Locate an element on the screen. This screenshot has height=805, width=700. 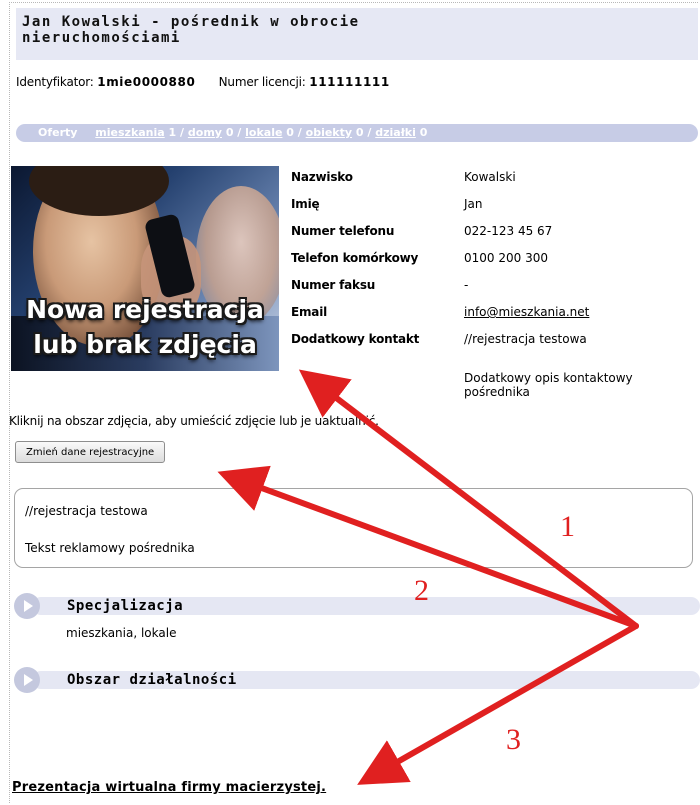
annotation-number-3: 3 is located at coordinates (513, 739).